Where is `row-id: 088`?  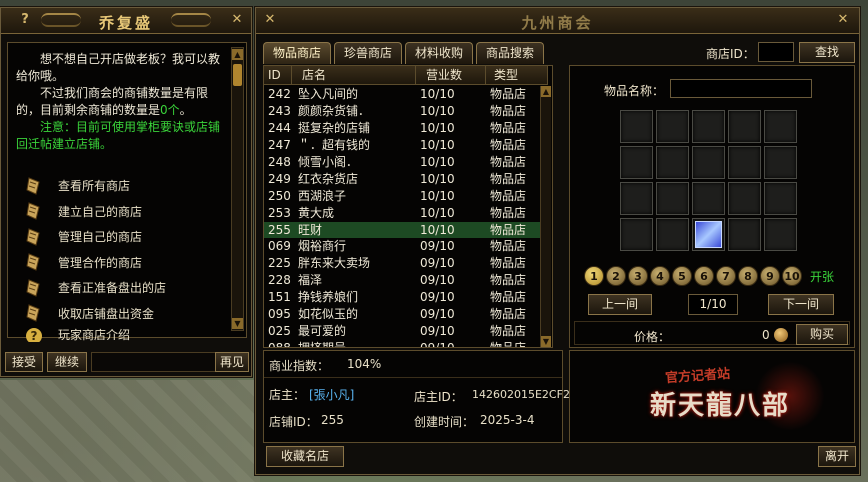 row-id: 088 is located at coordinates (278, 343).